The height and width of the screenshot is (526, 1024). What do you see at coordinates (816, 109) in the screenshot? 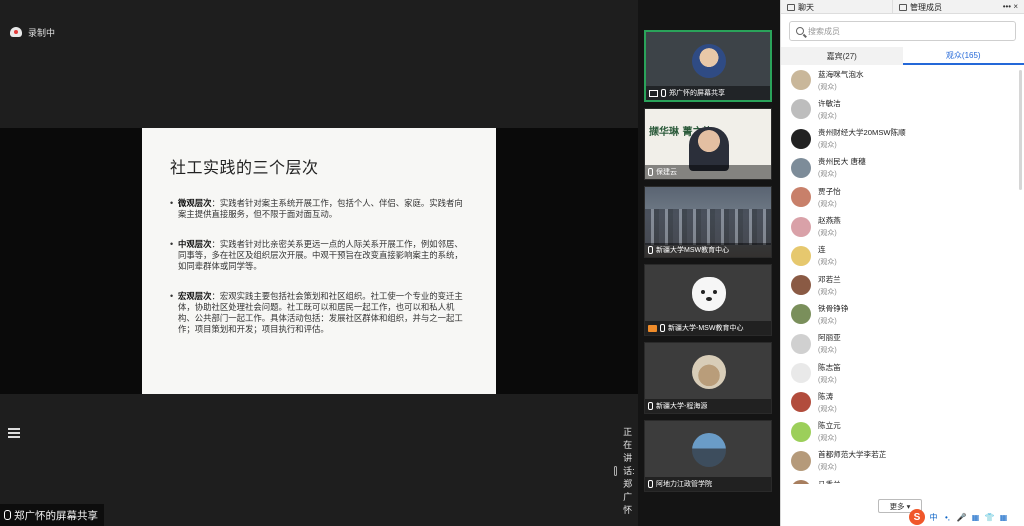
I see `member-row: 许敏洁 (观众)` at bounding box center [816, 109].